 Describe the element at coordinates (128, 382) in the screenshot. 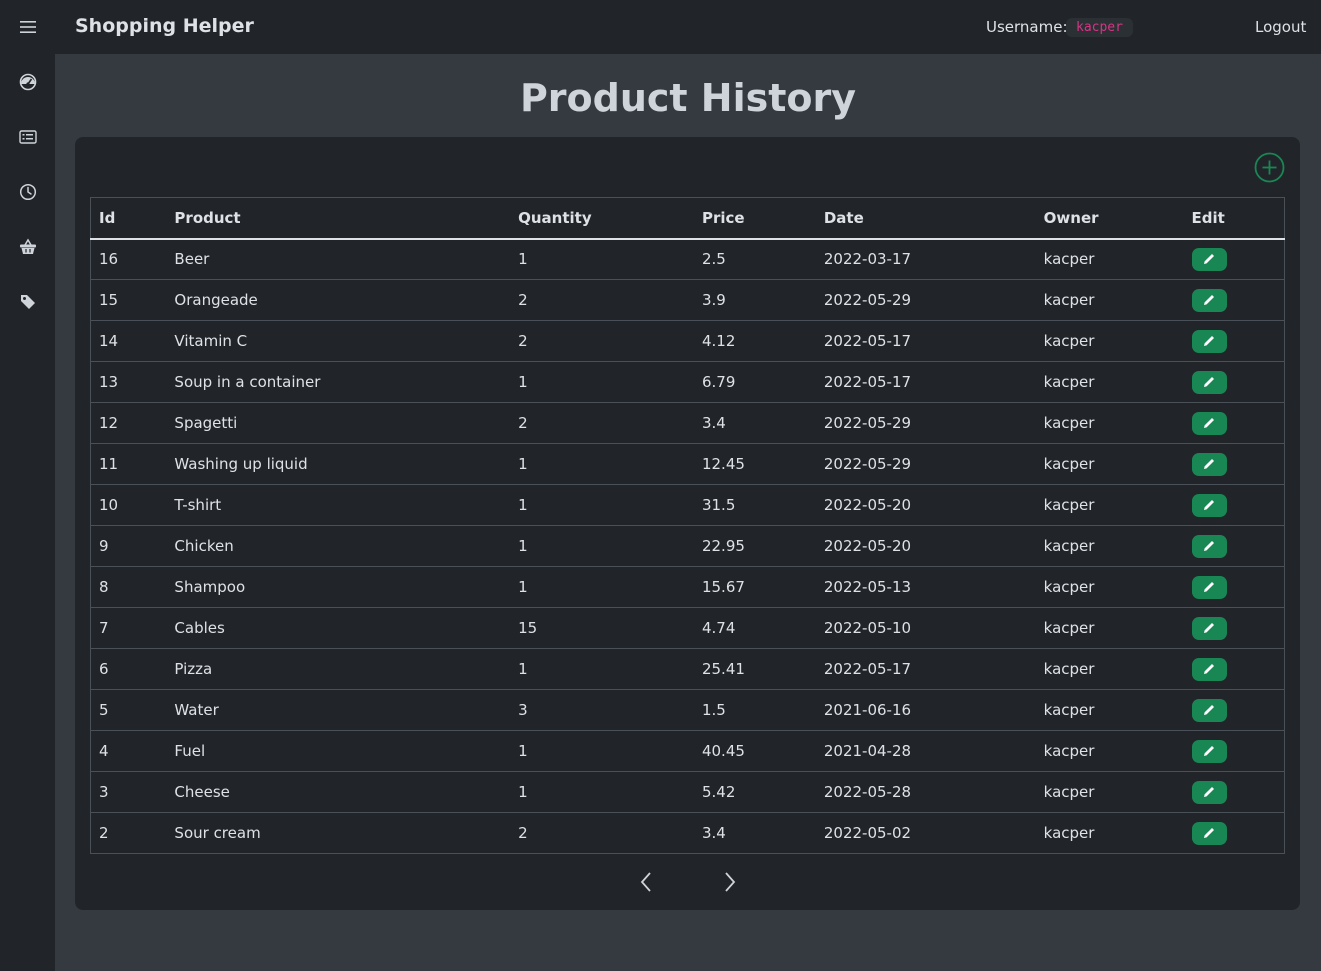

I see `cell-id: 13` at that location.